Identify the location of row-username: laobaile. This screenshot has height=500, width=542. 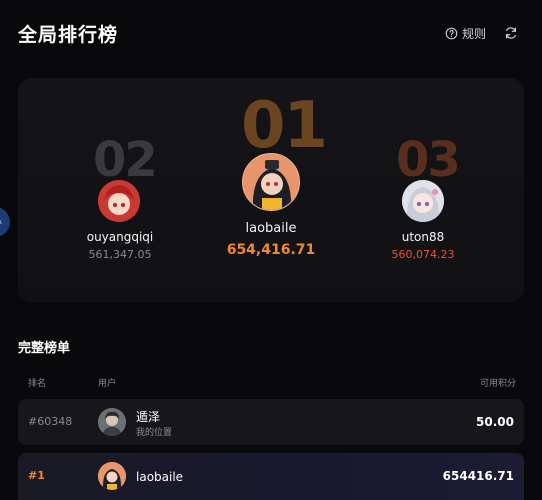
(160, 477).